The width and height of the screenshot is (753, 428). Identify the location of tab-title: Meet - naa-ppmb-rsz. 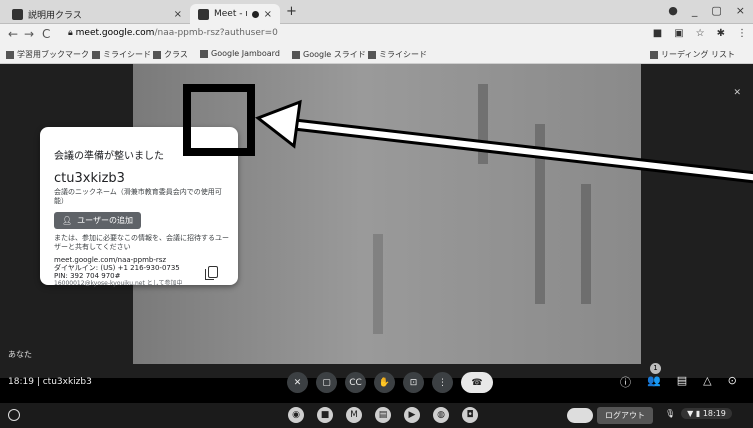
(230, 14).